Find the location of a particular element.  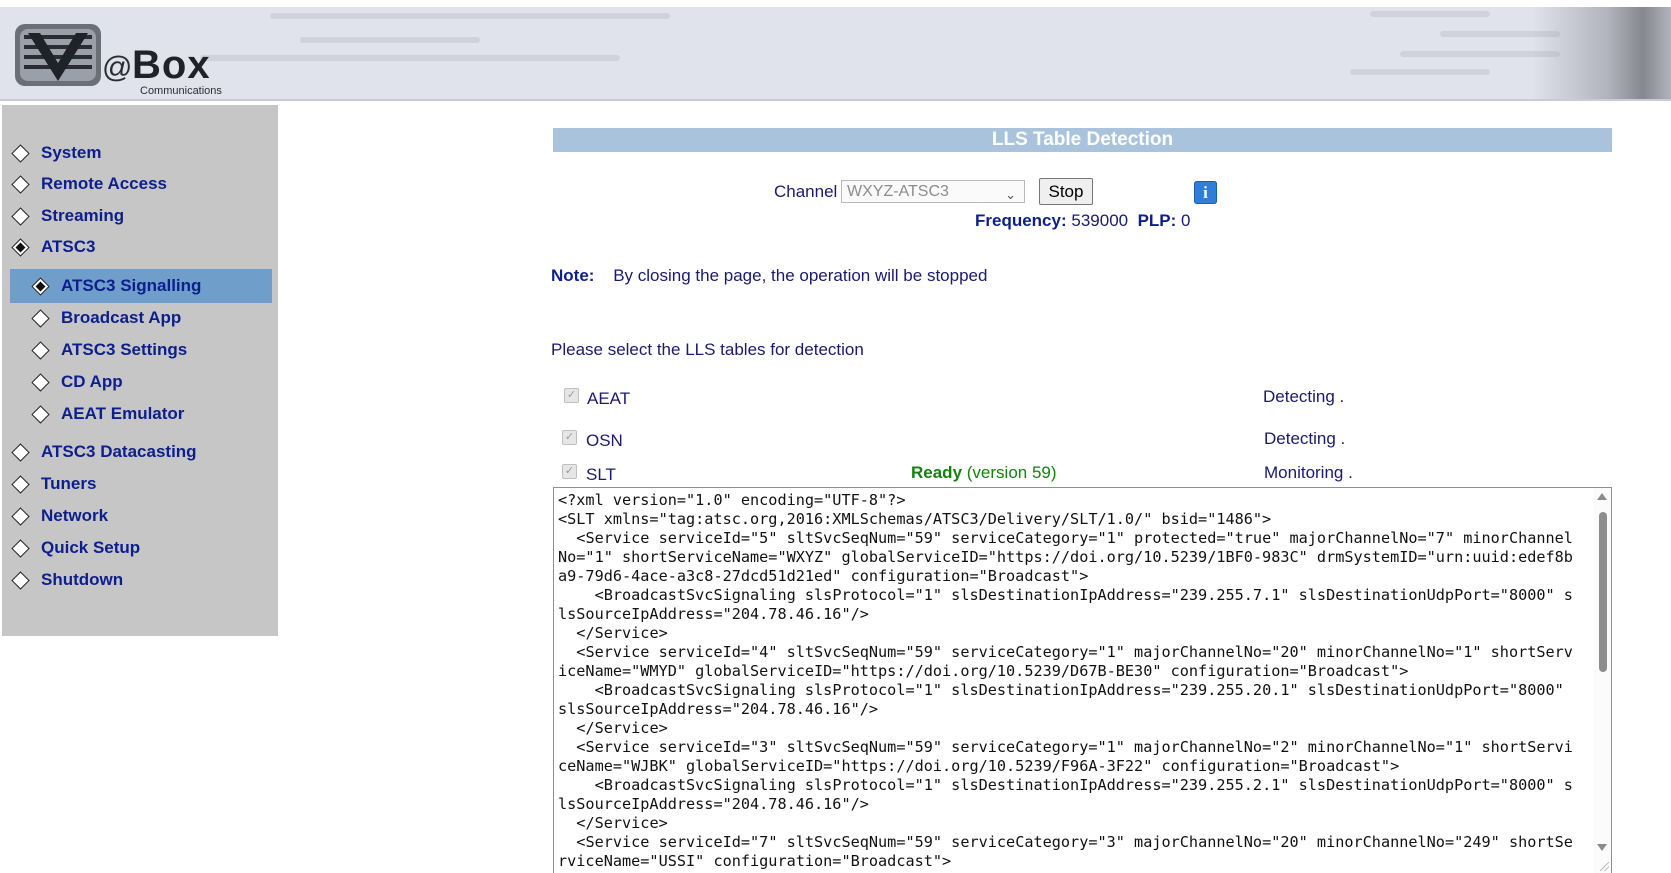

sidebar-item-label: ATSC3 Settings is located at coordinates (124, 349).